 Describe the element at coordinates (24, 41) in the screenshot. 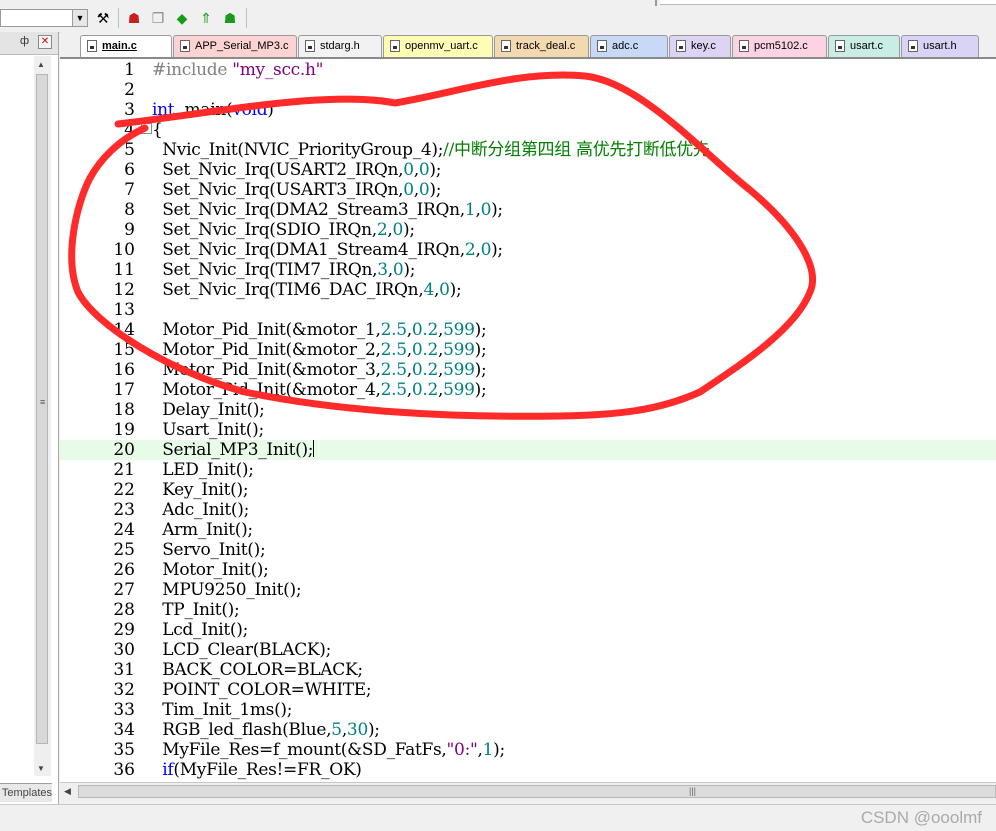

I see `pin-icon: ф` at that location.